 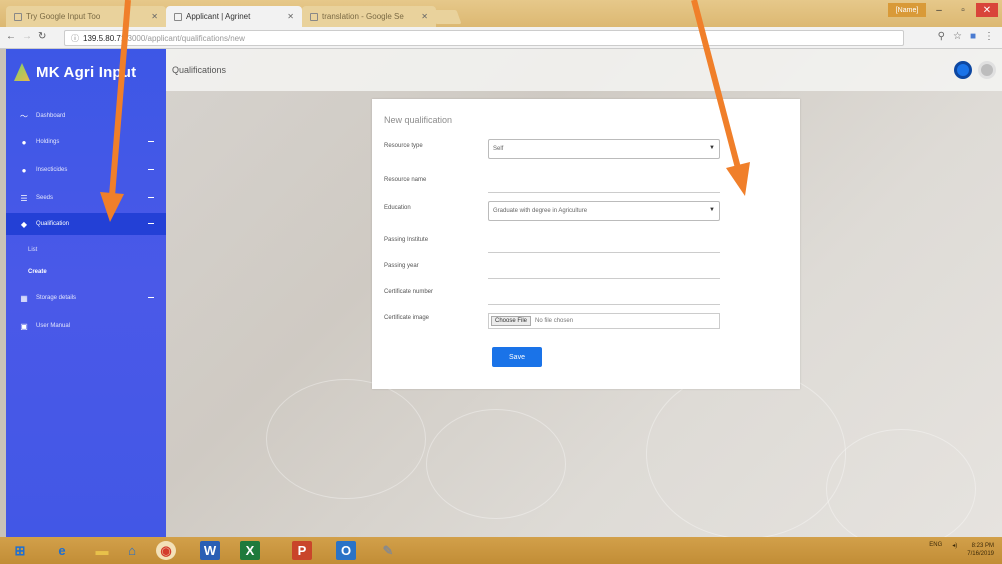 I want to click on annotation-arrow-right, so click(x=720, y=98).